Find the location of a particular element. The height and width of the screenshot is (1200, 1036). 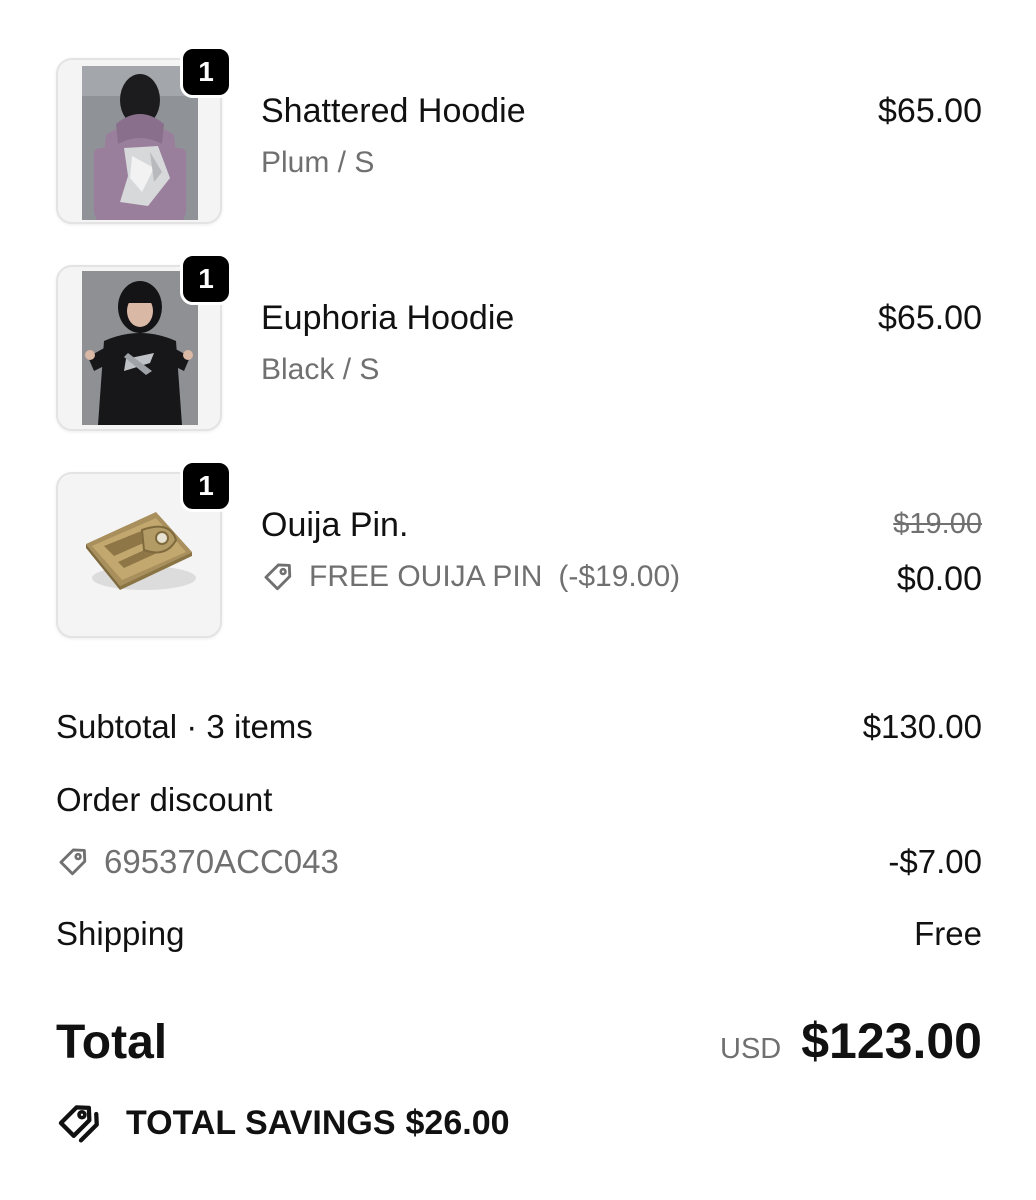

total-savings: TOTAL SAVINGS $26.00 is located at coordinates (283, 1123).